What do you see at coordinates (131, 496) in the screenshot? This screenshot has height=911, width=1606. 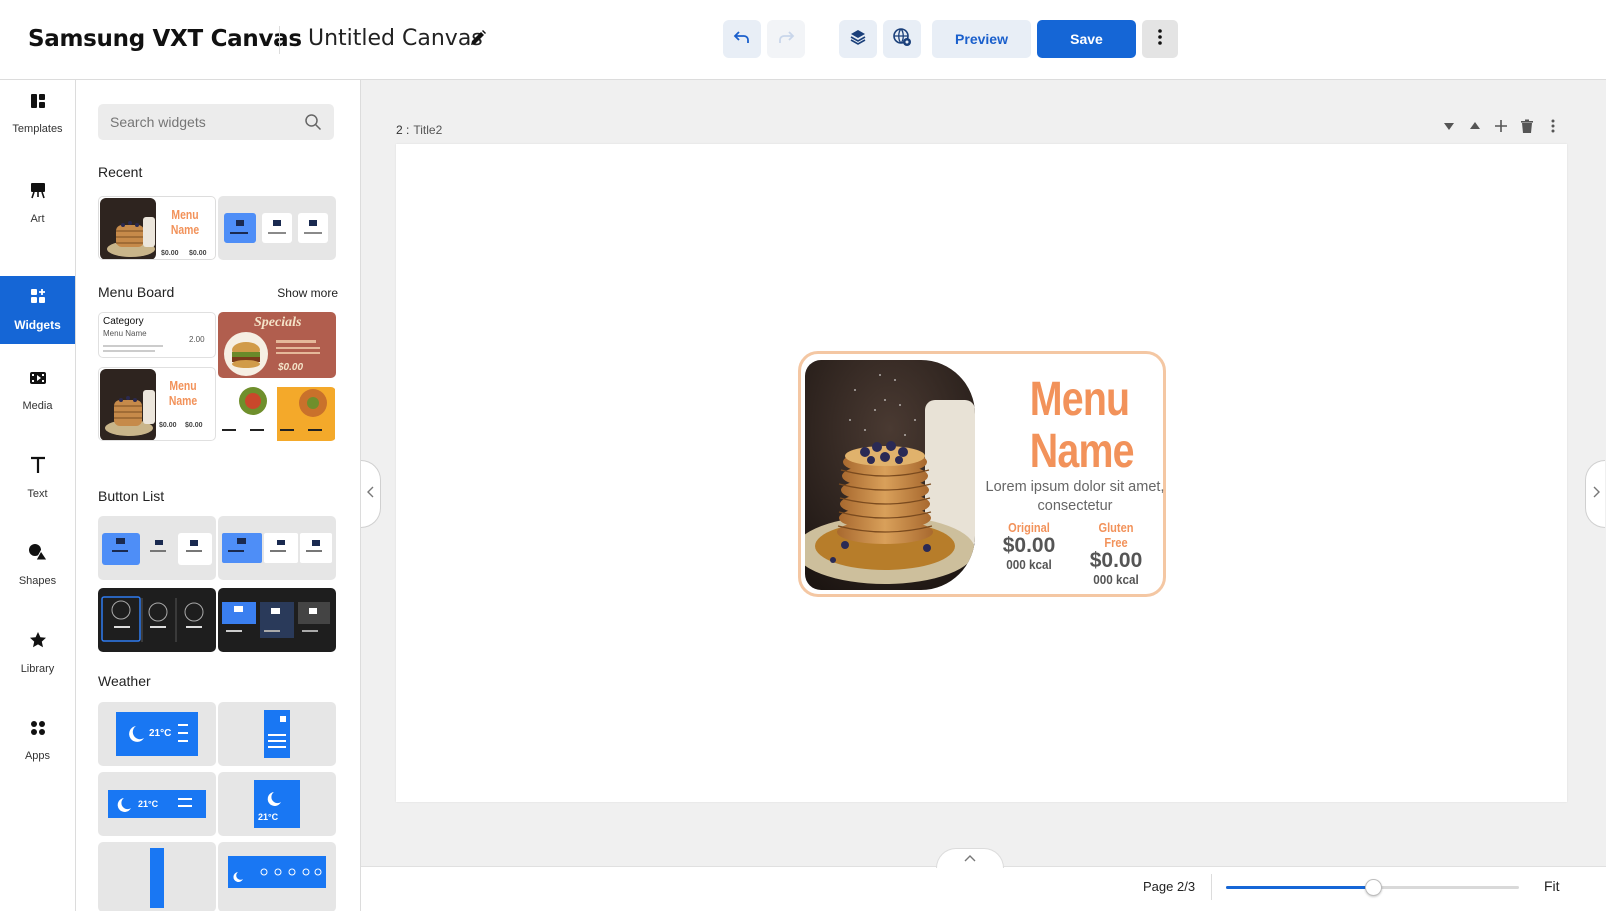 I see `button-list-section-title: Button List` at bounding box center [131, 496].